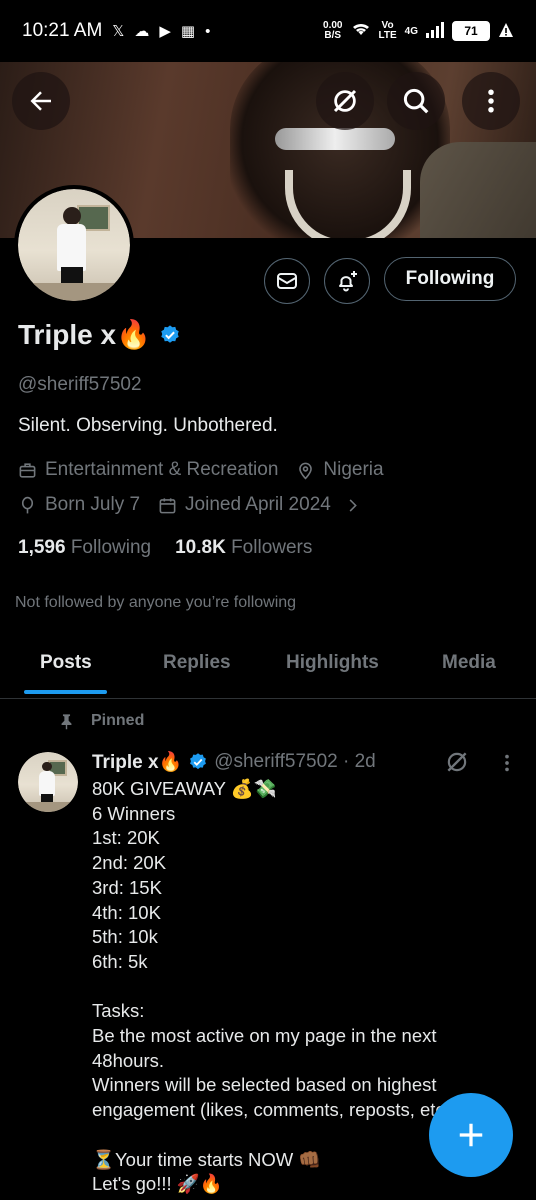  What do you see at coordinates (27, 470) in the screenshot?
I see `briefcase-icon` at bounding box center [27, 470].